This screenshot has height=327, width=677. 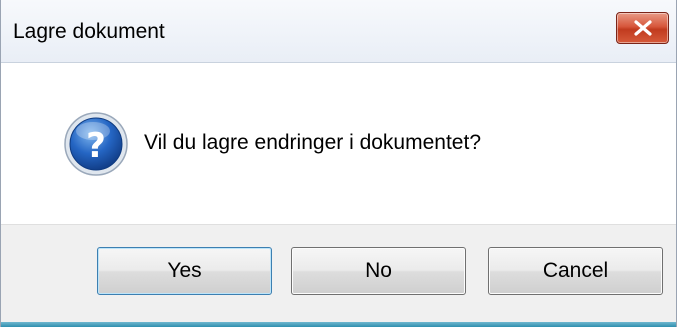 I want to click on cancel-button: Cancel, so click(x=575, y=271).